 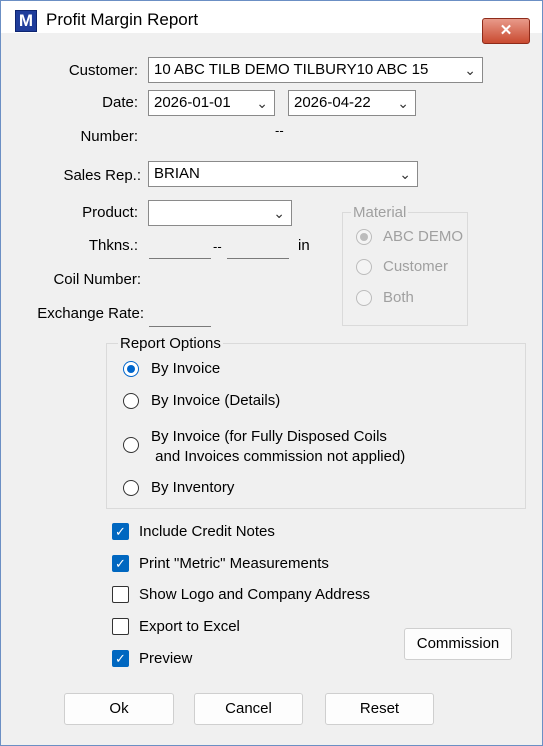 I want to click on exchange-rate-label: Exchange Rate:, so click(x=90, y=313).